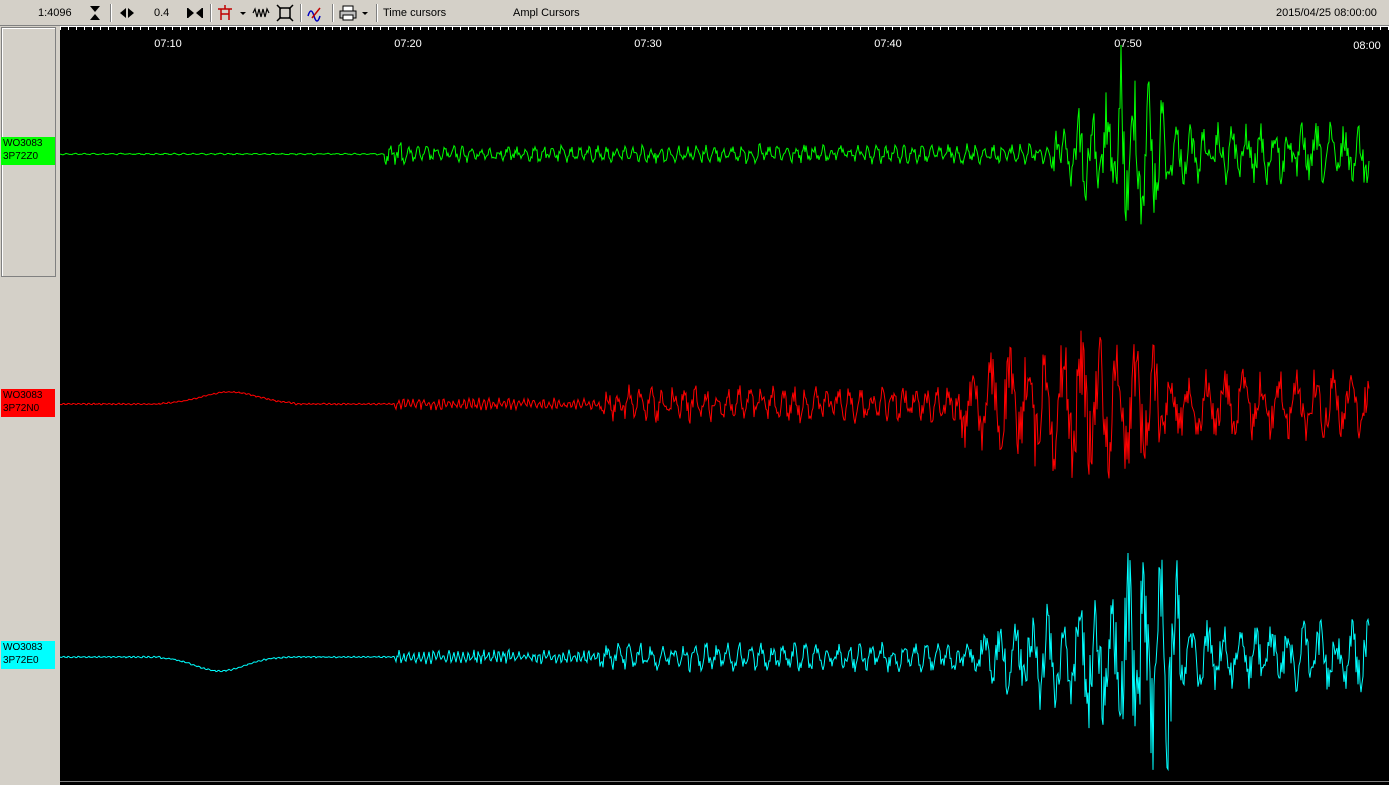 This screenshot has height=785, width=1389. I want to click on waveform-icon, so click(262, 13).